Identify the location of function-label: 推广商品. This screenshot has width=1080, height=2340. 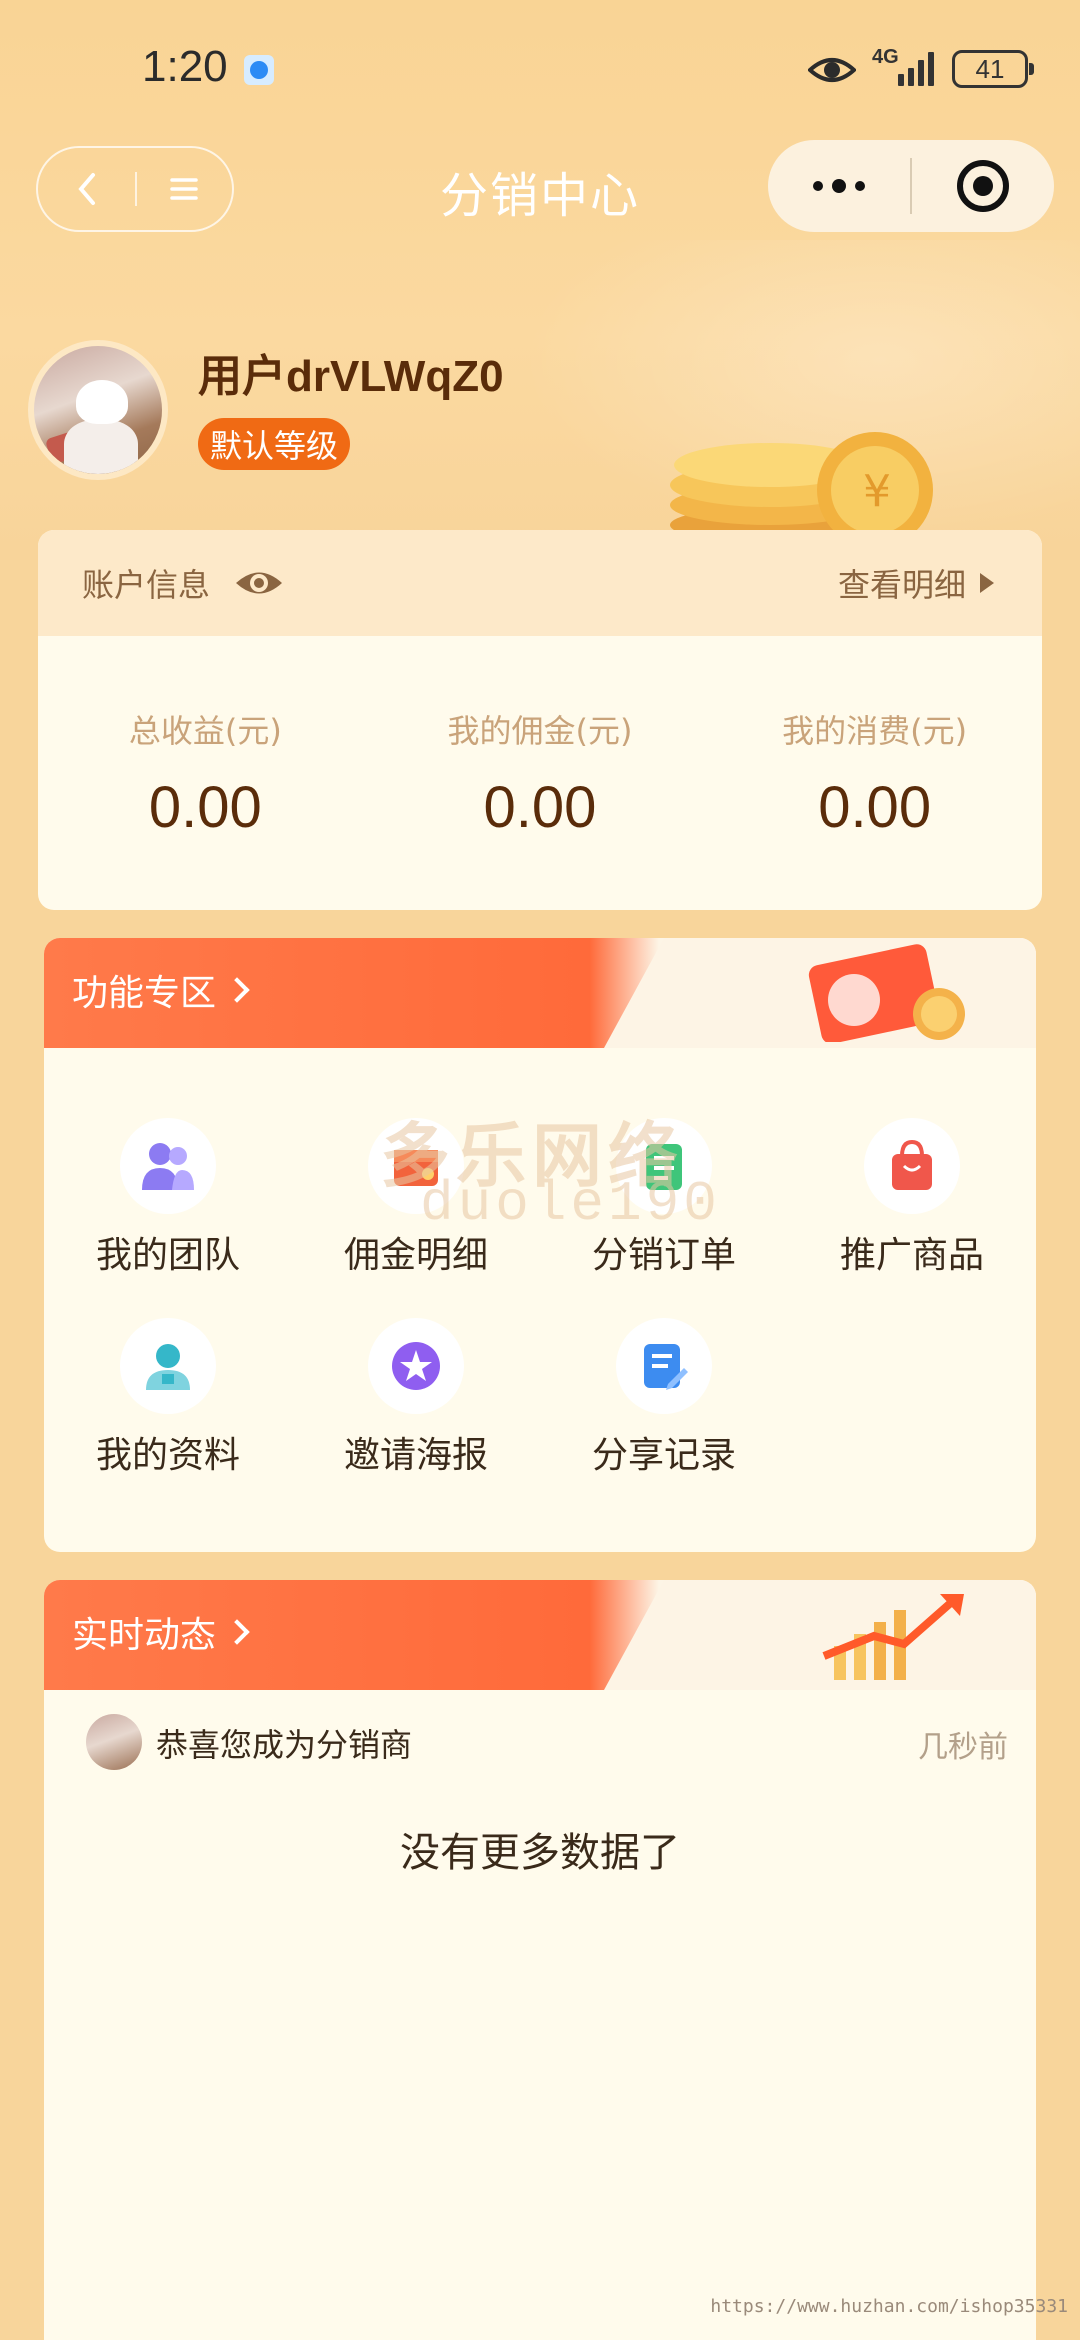
(911, 1255).